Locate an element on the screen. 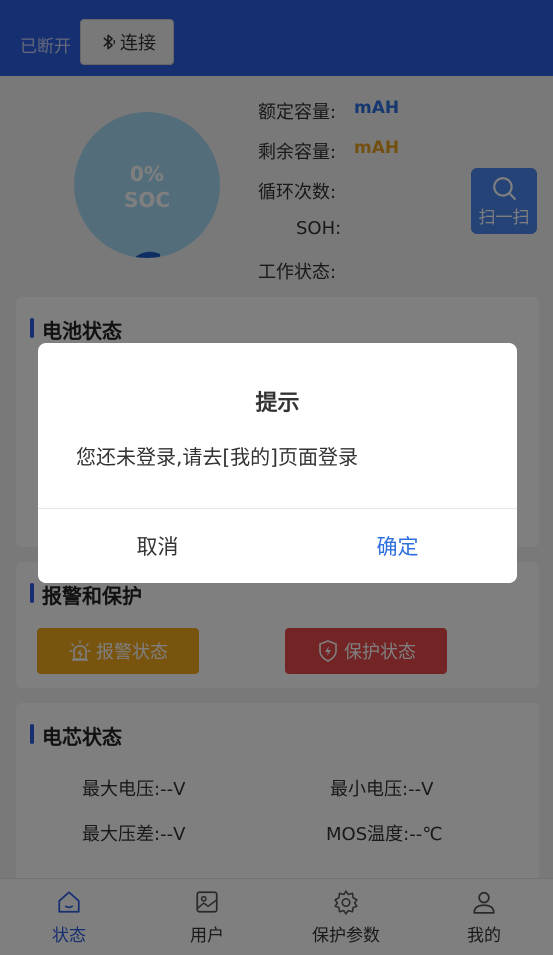 This screenshot has width=553, height=955. cancel-button: 取消 is located at coordinates (157, 546).